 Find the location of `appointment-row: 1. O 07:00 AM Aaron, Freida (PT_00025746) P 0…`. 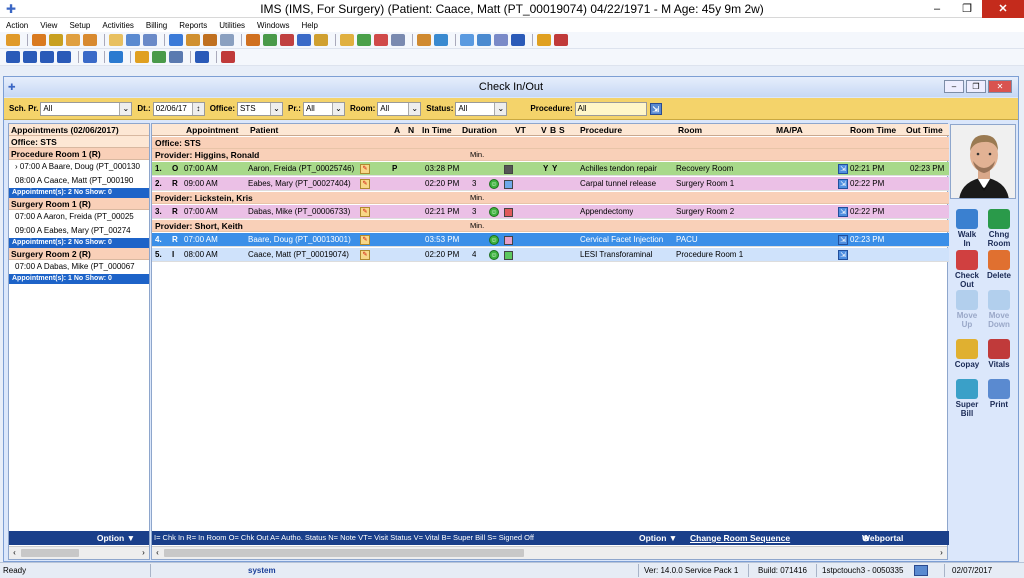

appointment-row: 1. O 07:00 AM Aaron, Freida (PT_00025746) P 0… is located at coordinates (550, 169).